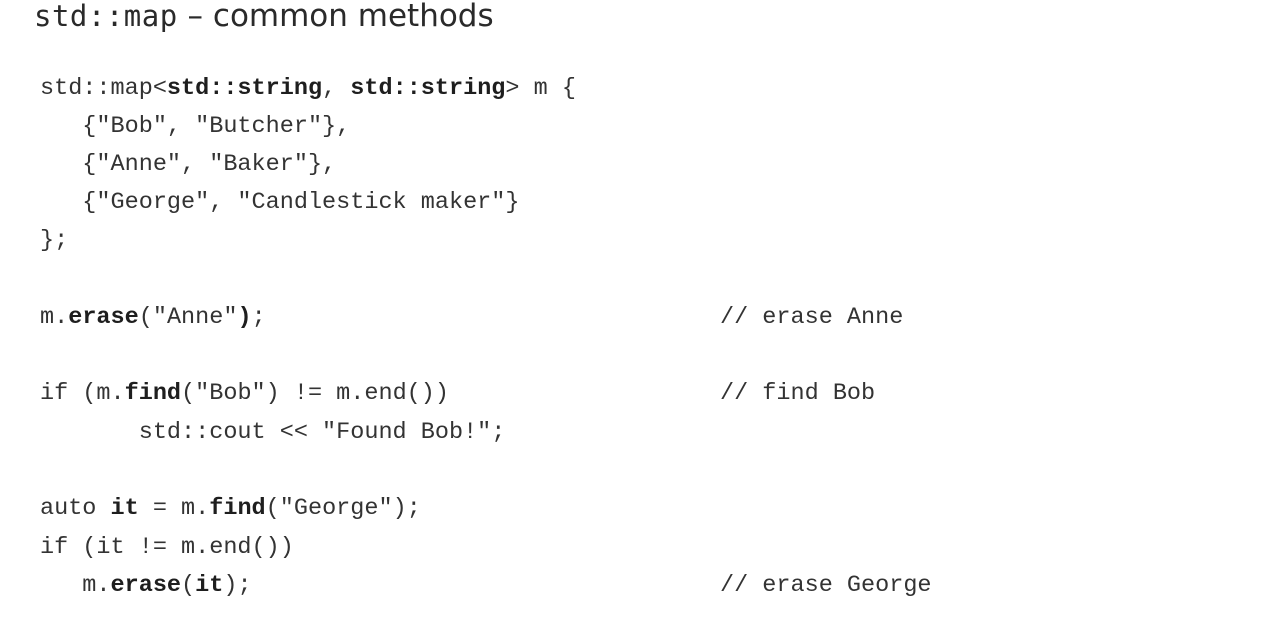  Describe the element at coordinates (153, 393) in the screenshot. I see `code-find-bob-method: find` at that location.